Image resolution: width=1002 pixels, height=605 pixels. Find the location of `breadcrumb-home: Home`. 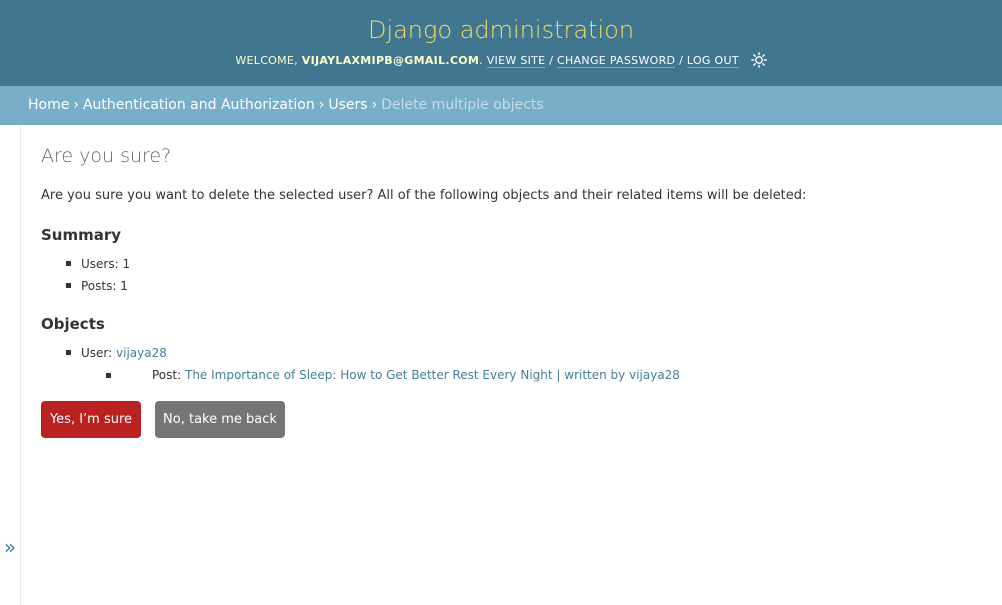

breadcrumb-home: Home is located at coordinates (48, 105).